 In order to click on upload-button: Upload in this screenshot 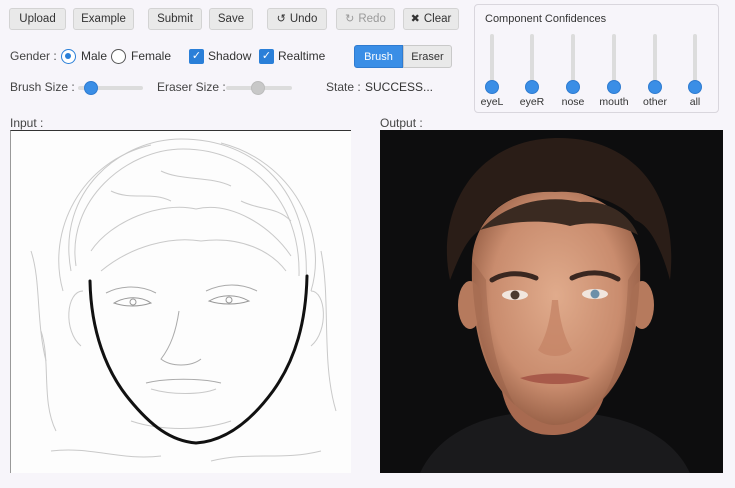, I will do `click(37, 19)`.